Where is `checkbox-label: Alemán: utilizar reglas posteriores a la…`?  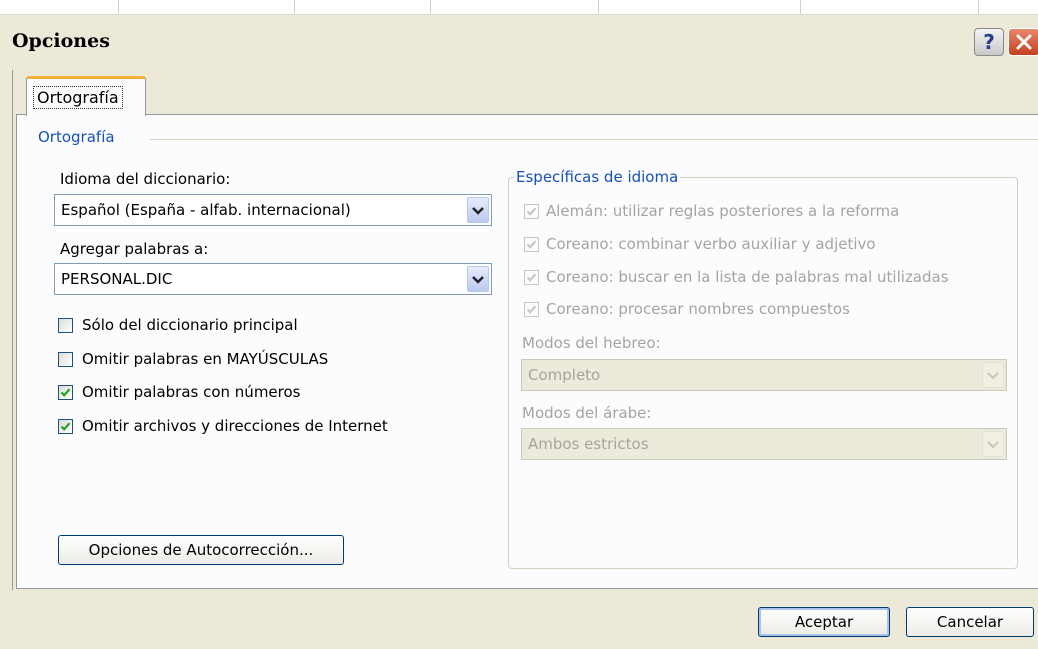 checkbox-label: Alemán: utilizar reglas posteriores a la… is located at coordinates (723, 211).